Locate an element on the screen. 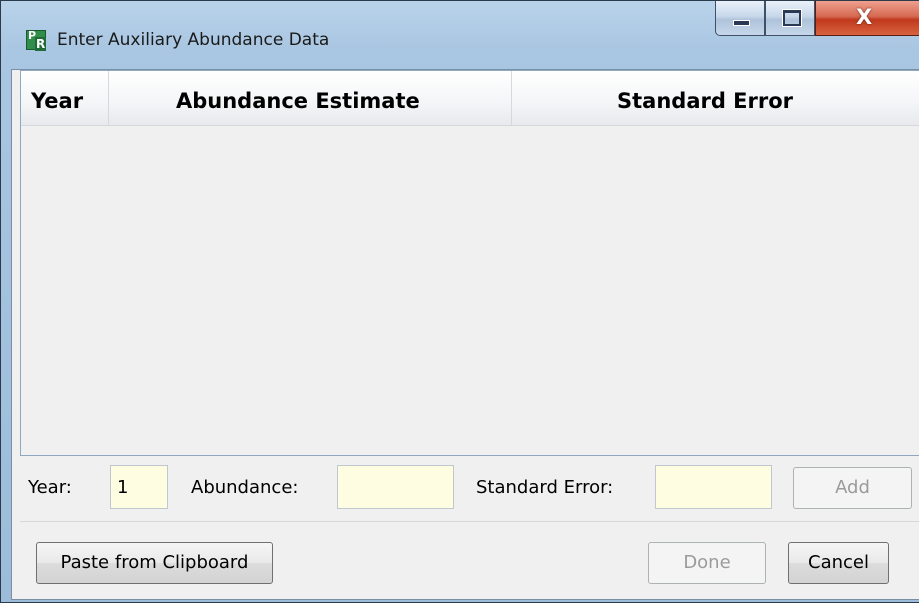  grid-header: Year Abundance Estimate Standard Error is located at coordinates (470, 98).